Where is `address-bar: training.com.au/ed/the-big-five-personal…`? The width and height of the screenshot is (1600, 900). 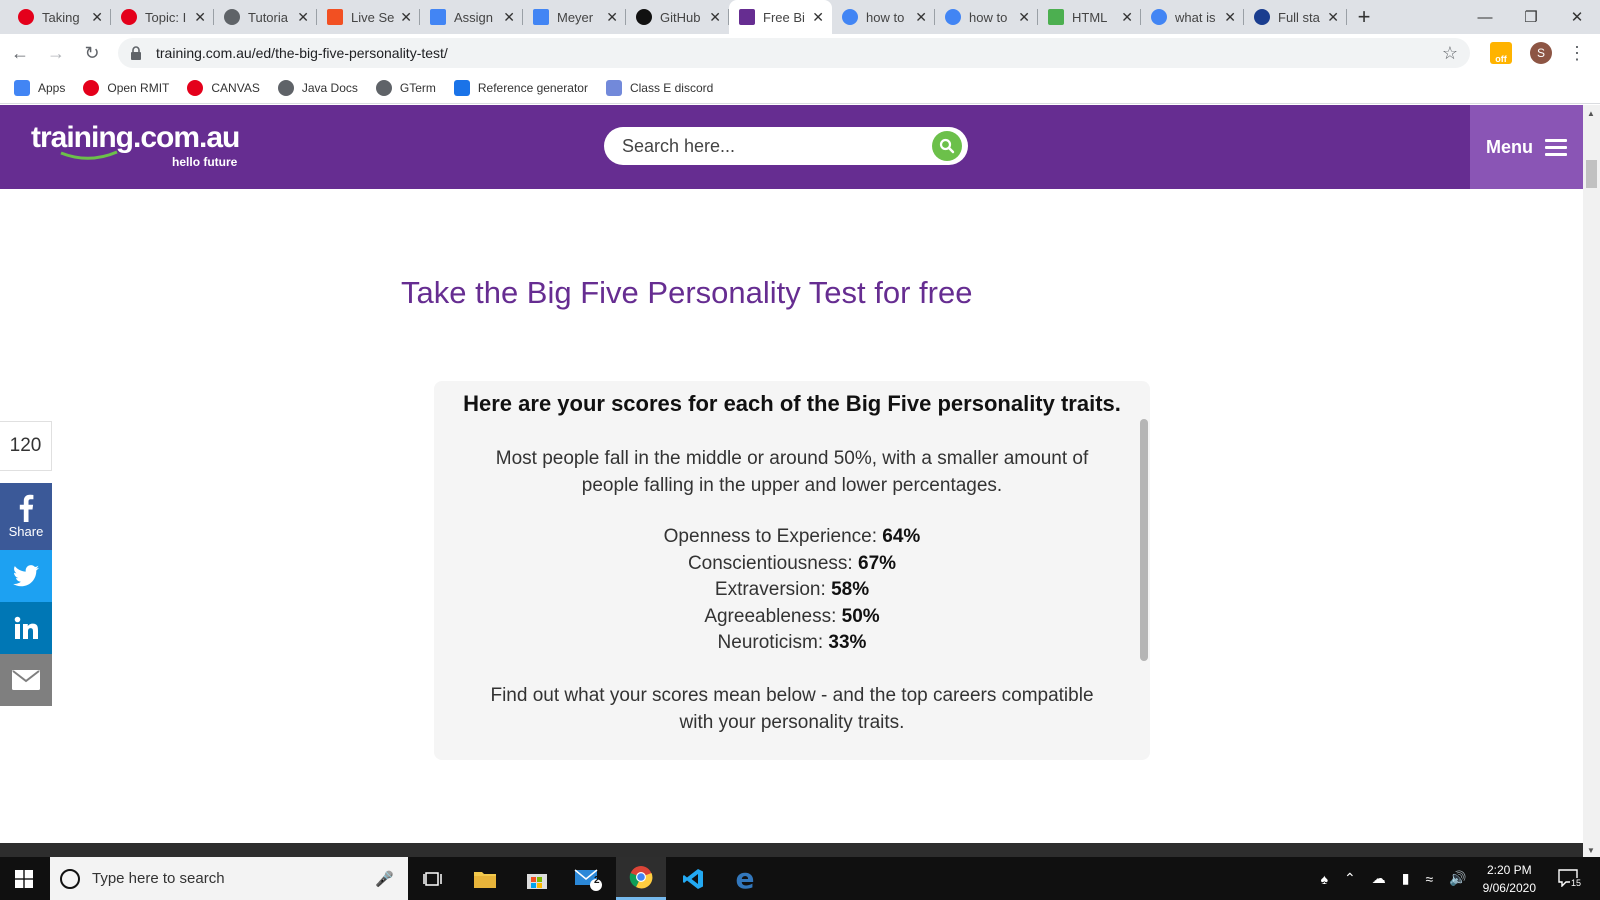 address-bar: training.com.au/ed/the-big-five-personal… is located at coordinates (794, 53).